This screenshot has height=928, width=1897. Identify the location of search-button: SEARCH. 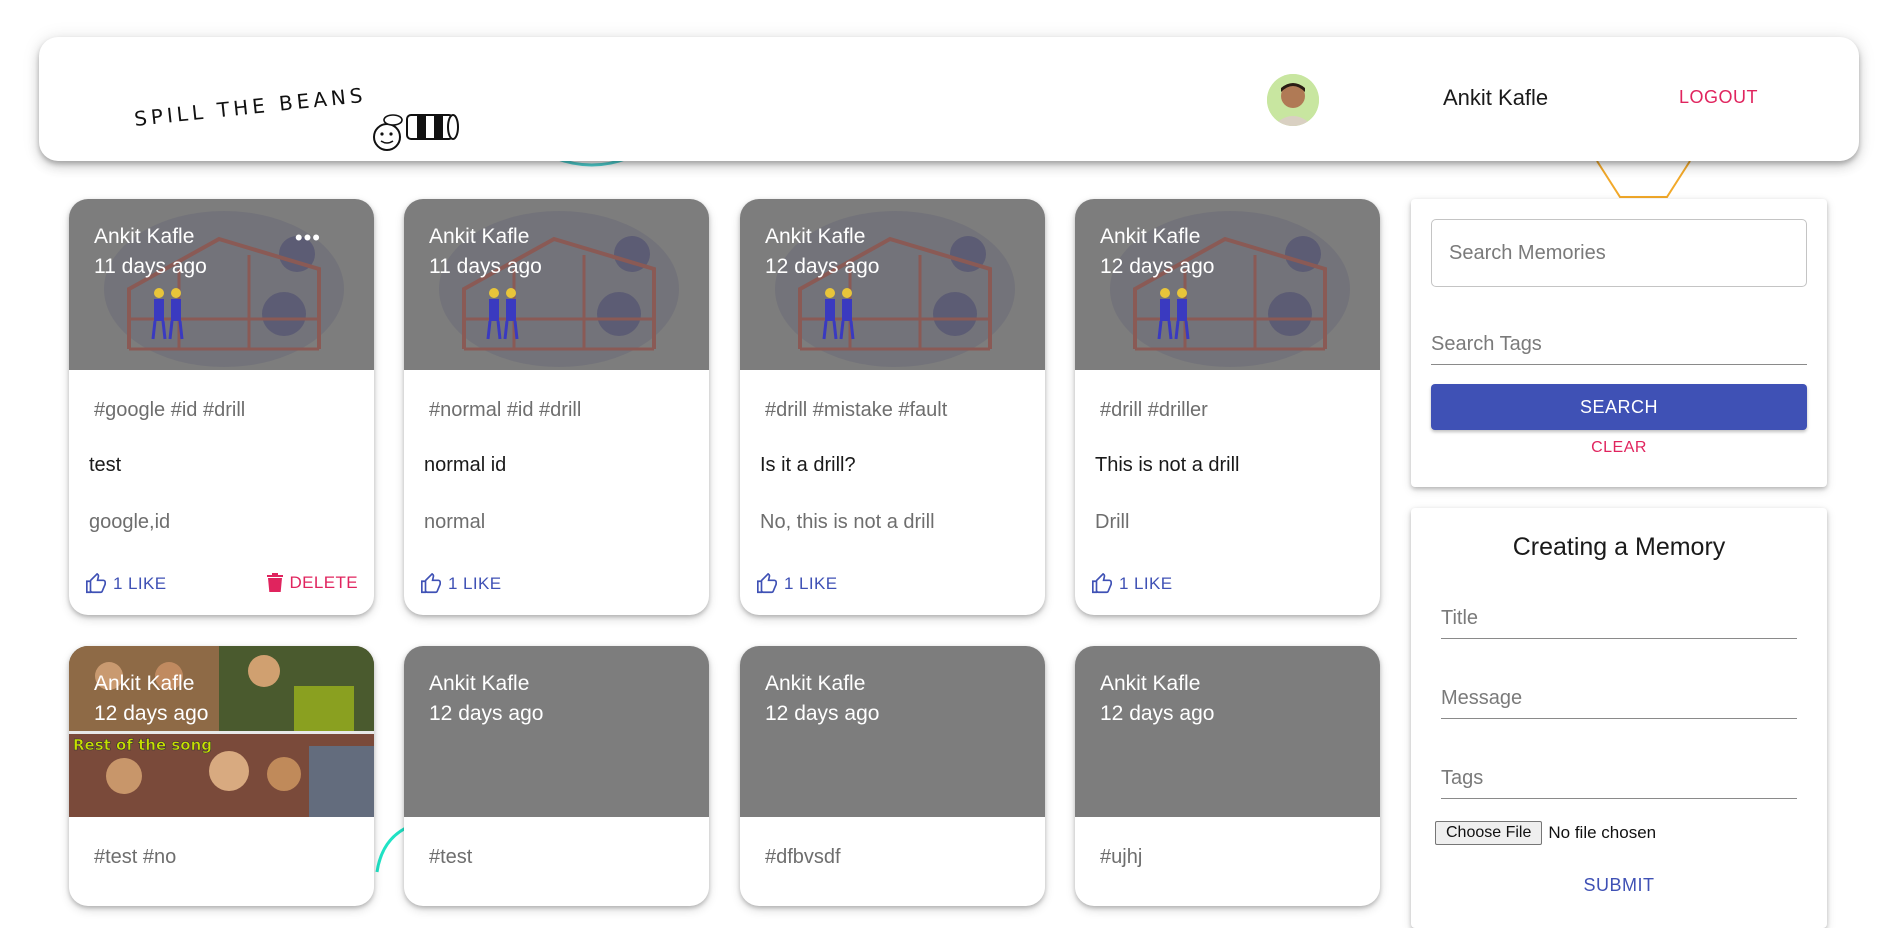
(1619, 407).